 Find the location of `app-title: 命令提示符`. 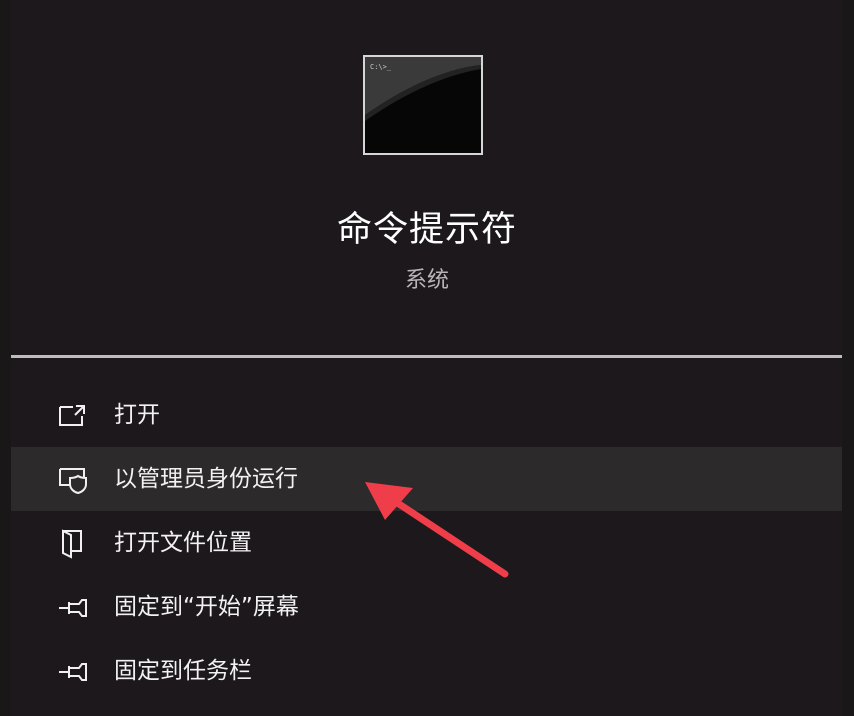

app-title: 命令提示符 is located at coordinates (426, 230).